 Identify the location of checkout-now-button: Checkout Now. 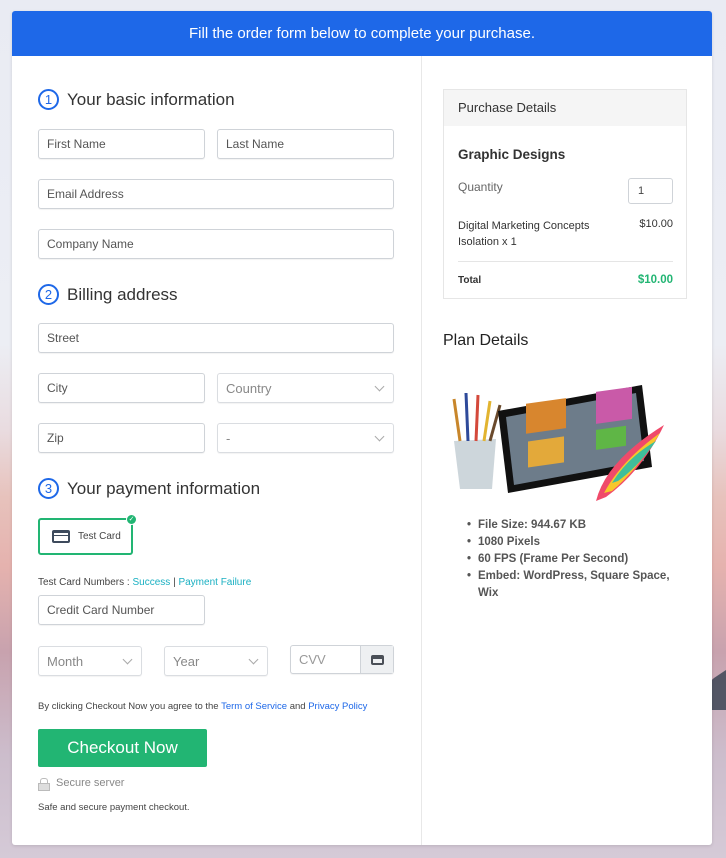
(122, 748).